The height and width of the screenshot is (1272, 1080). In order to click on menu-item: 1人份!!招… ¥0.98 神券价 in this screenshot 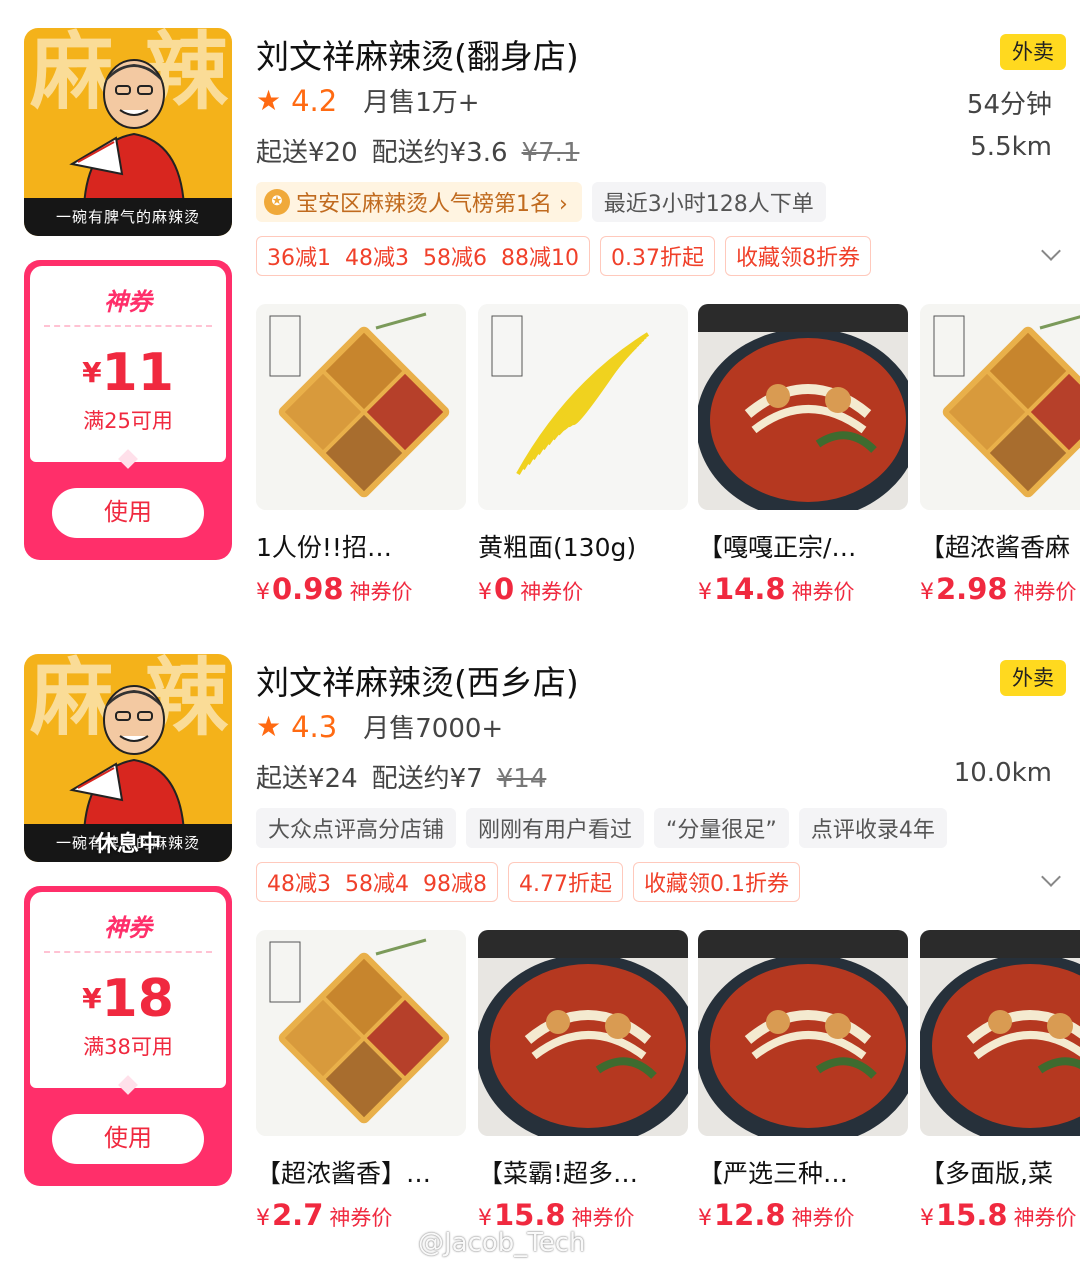, I will do `click(361, 454)`.